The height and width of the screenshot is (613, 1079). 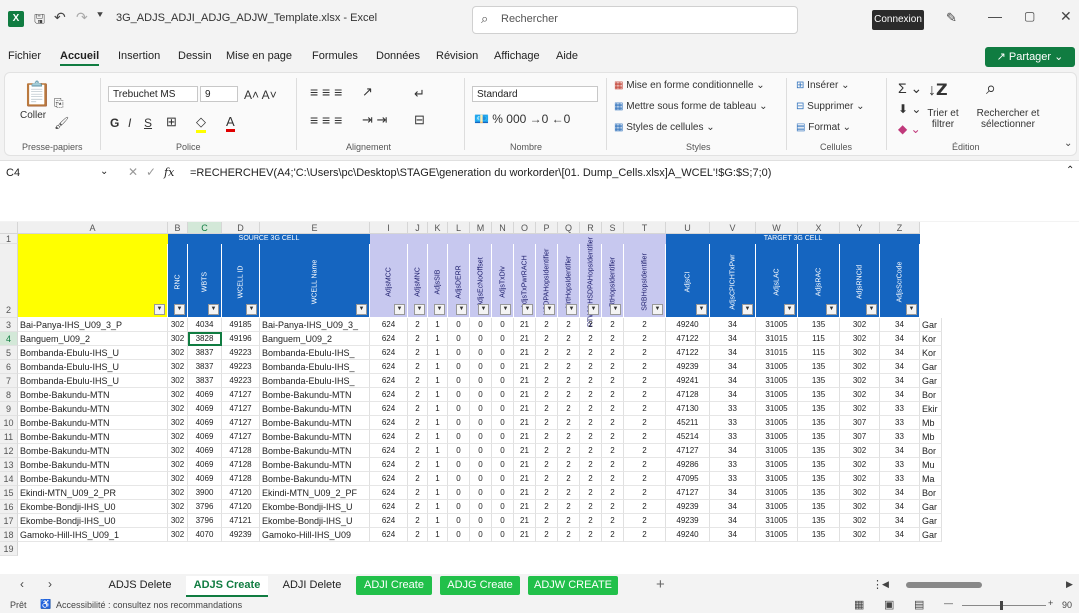 What do you see at coordinates (569, 228) in the screenshot?
I see `column-header-q: Q` at bounding box center [569, 228].